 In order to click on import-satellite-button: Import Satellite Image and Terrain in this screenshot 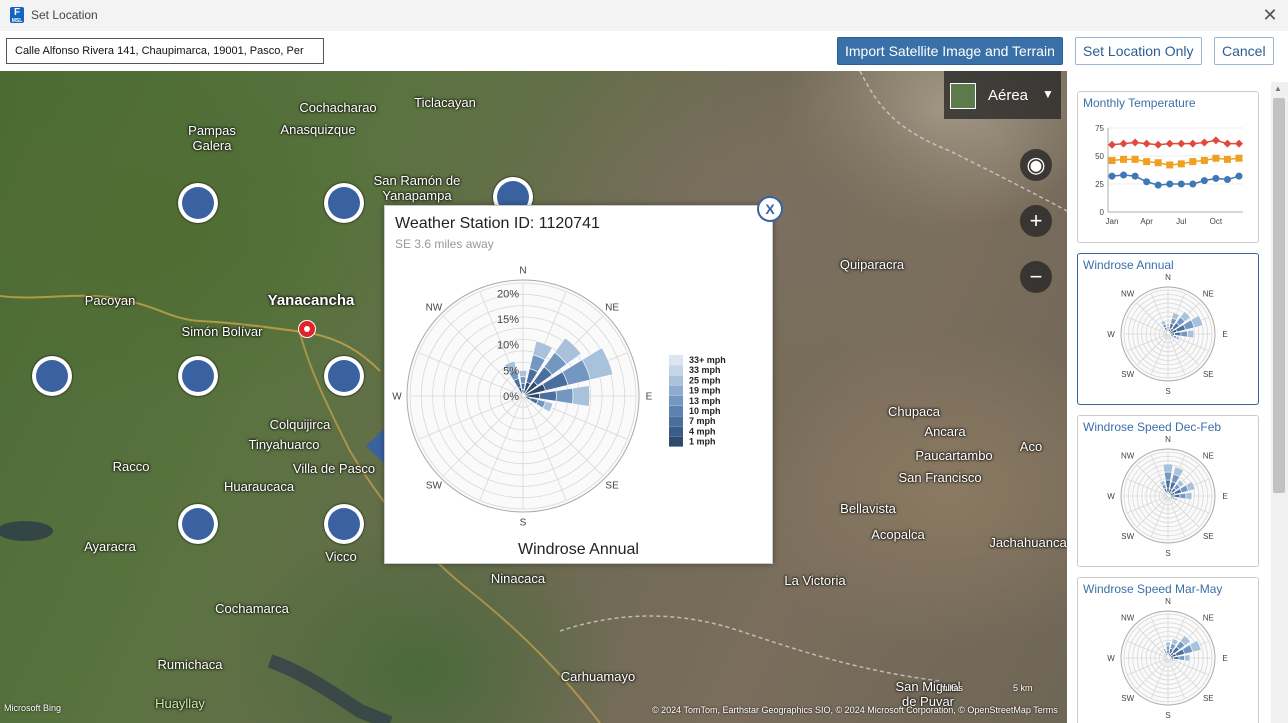, I will do `click(950, 51)`.